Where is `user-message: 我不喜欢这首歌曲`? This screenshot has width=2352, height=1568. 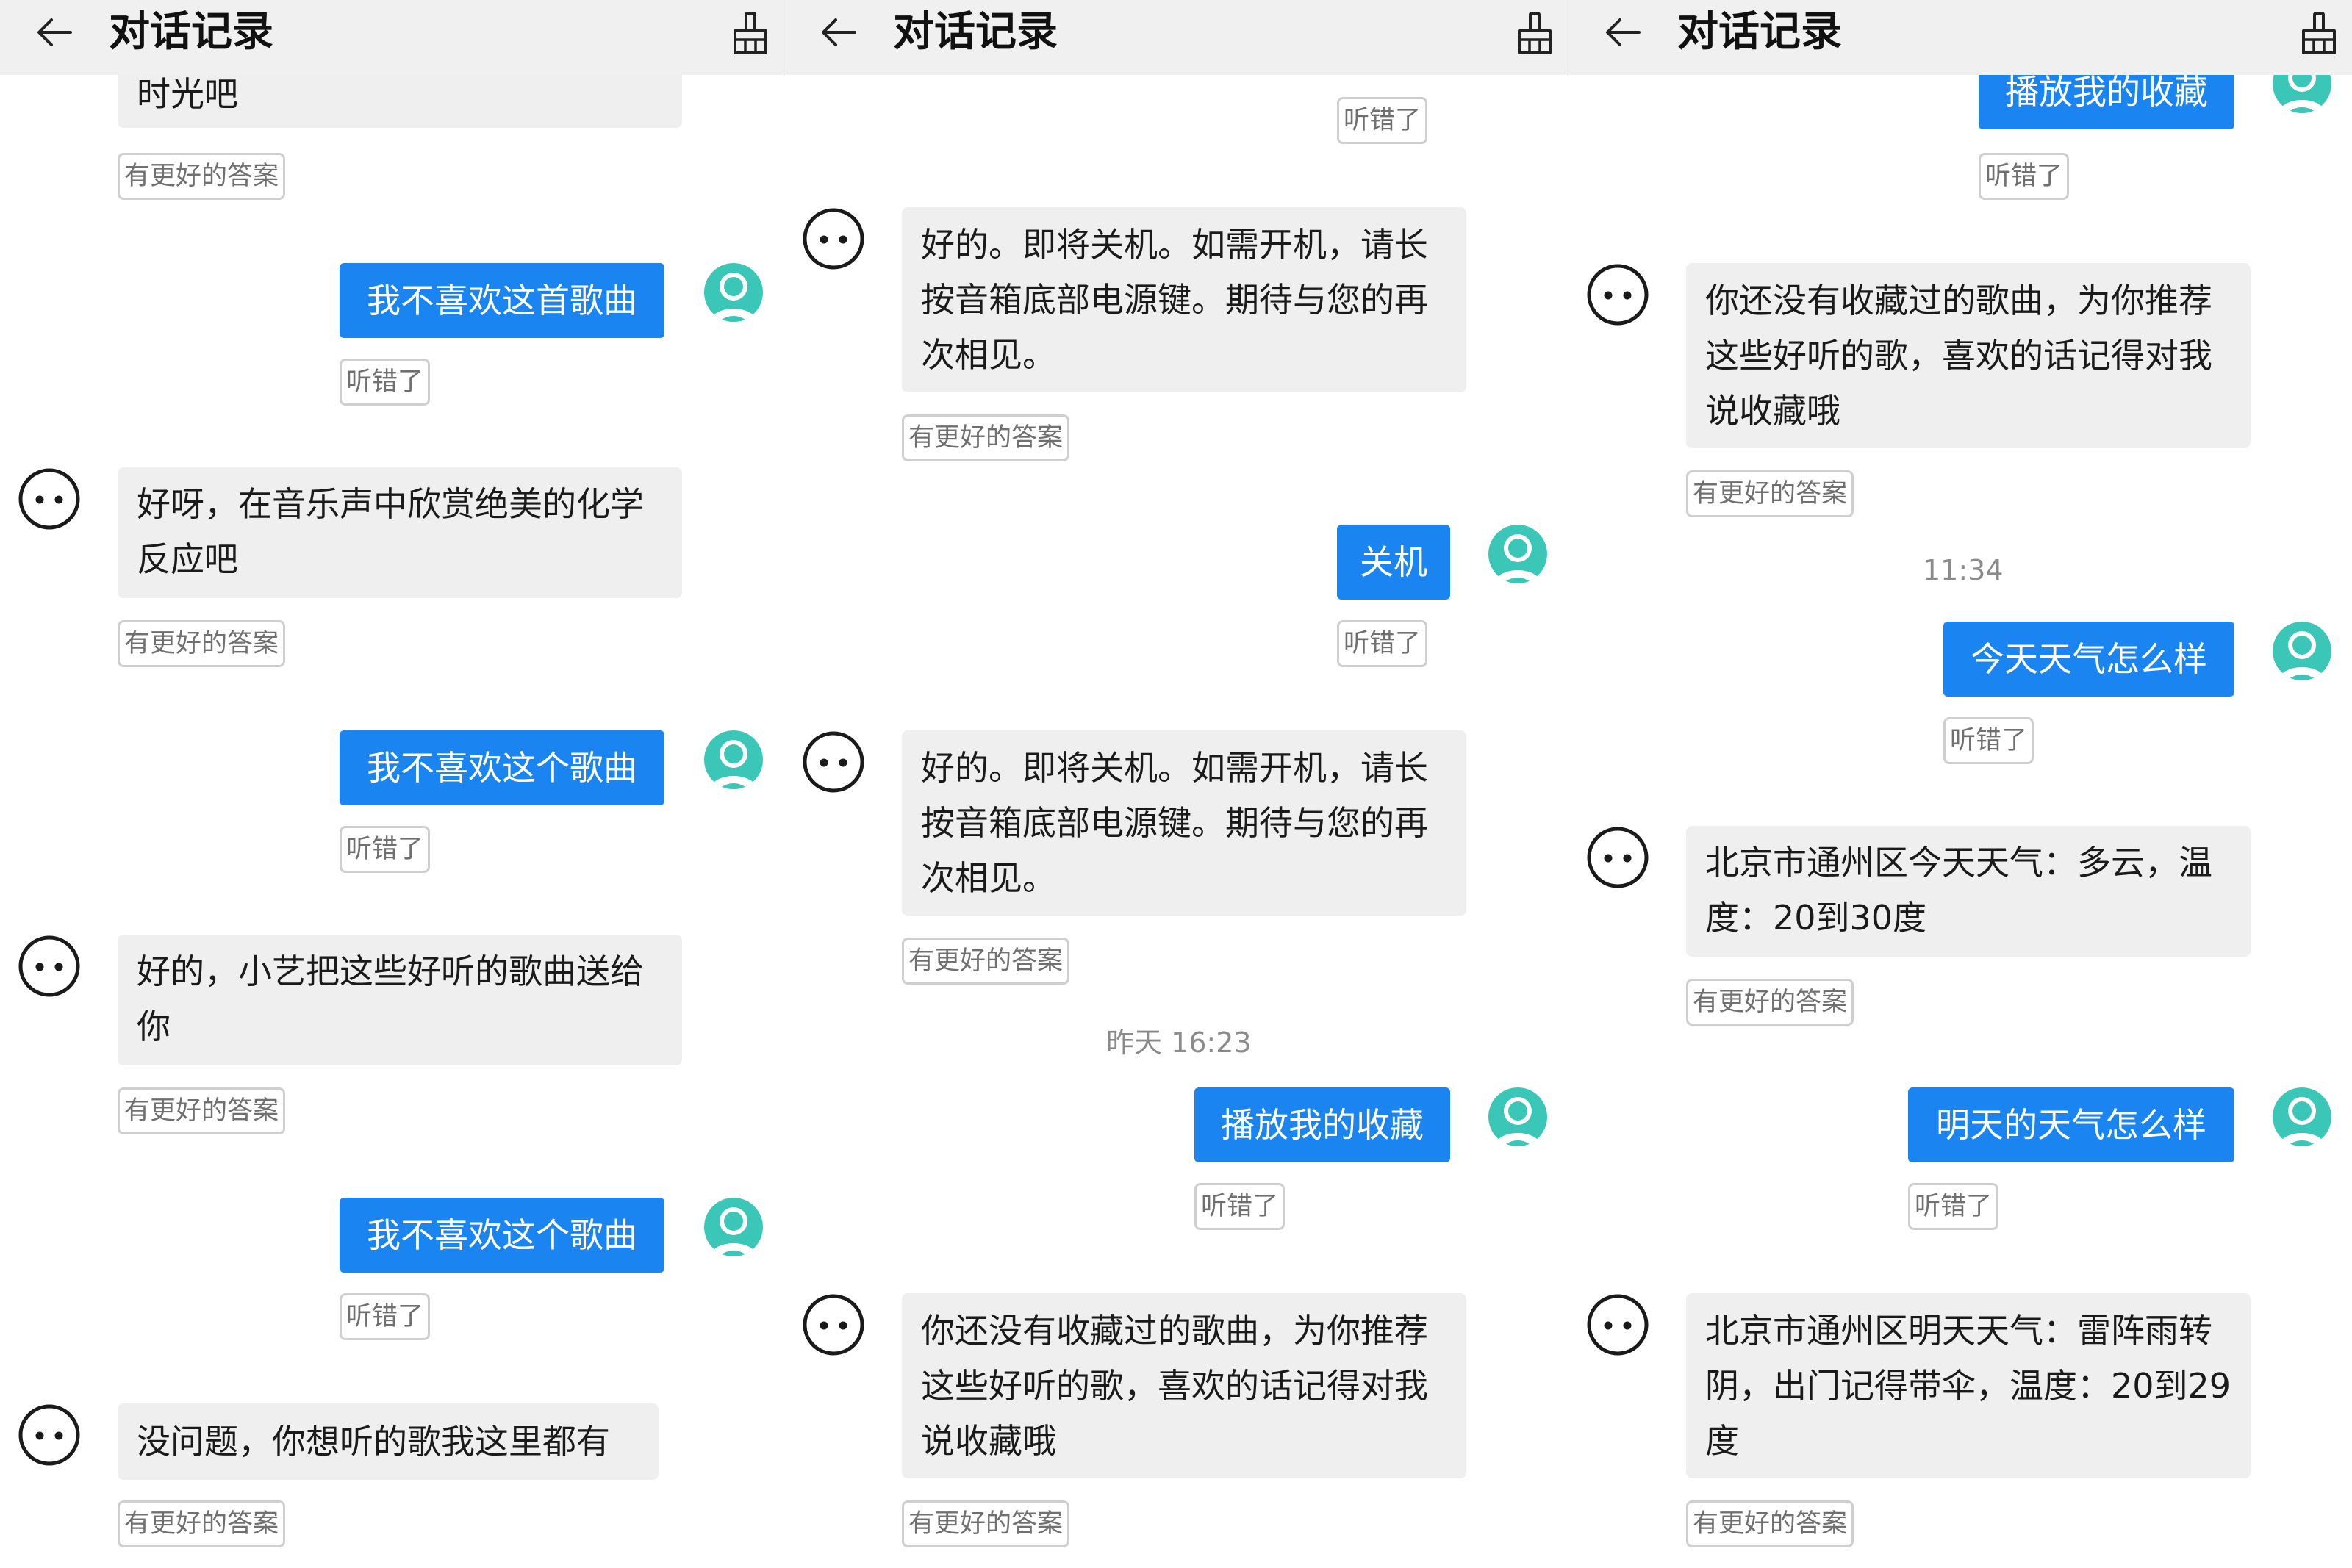
user-message: 我不喜欢这首歌曲 is located at coordinates (502, 301).